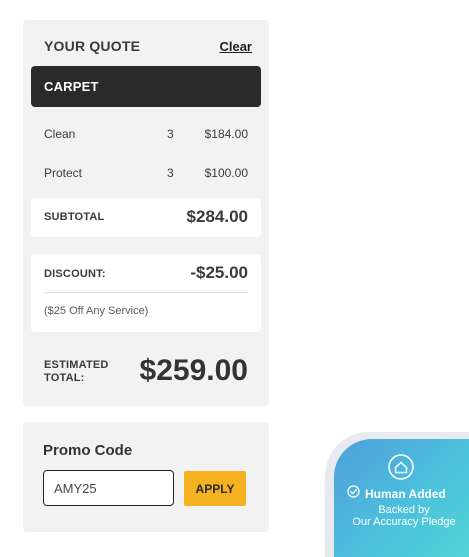 The width and height of the screenshot is (469, 557). What do you see at coordinates (75, 274) in the screenshot?
I see `discount-label: DISCOUNT:` at bounding box center [75, 274].